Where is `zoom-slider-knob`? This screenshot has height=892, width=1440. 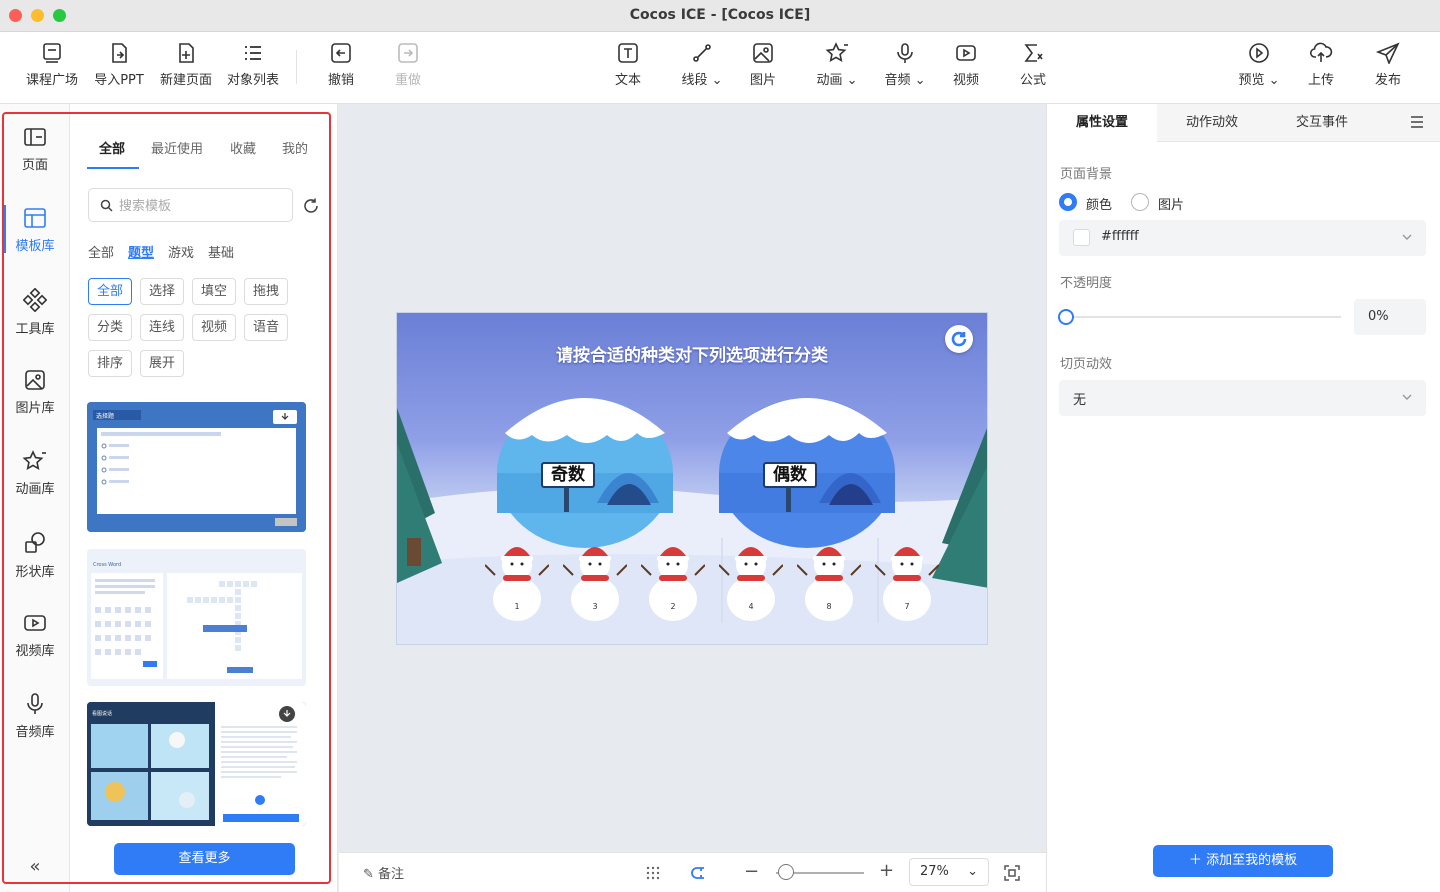 zoom-slider-knob is located at coordinates (786, 872).